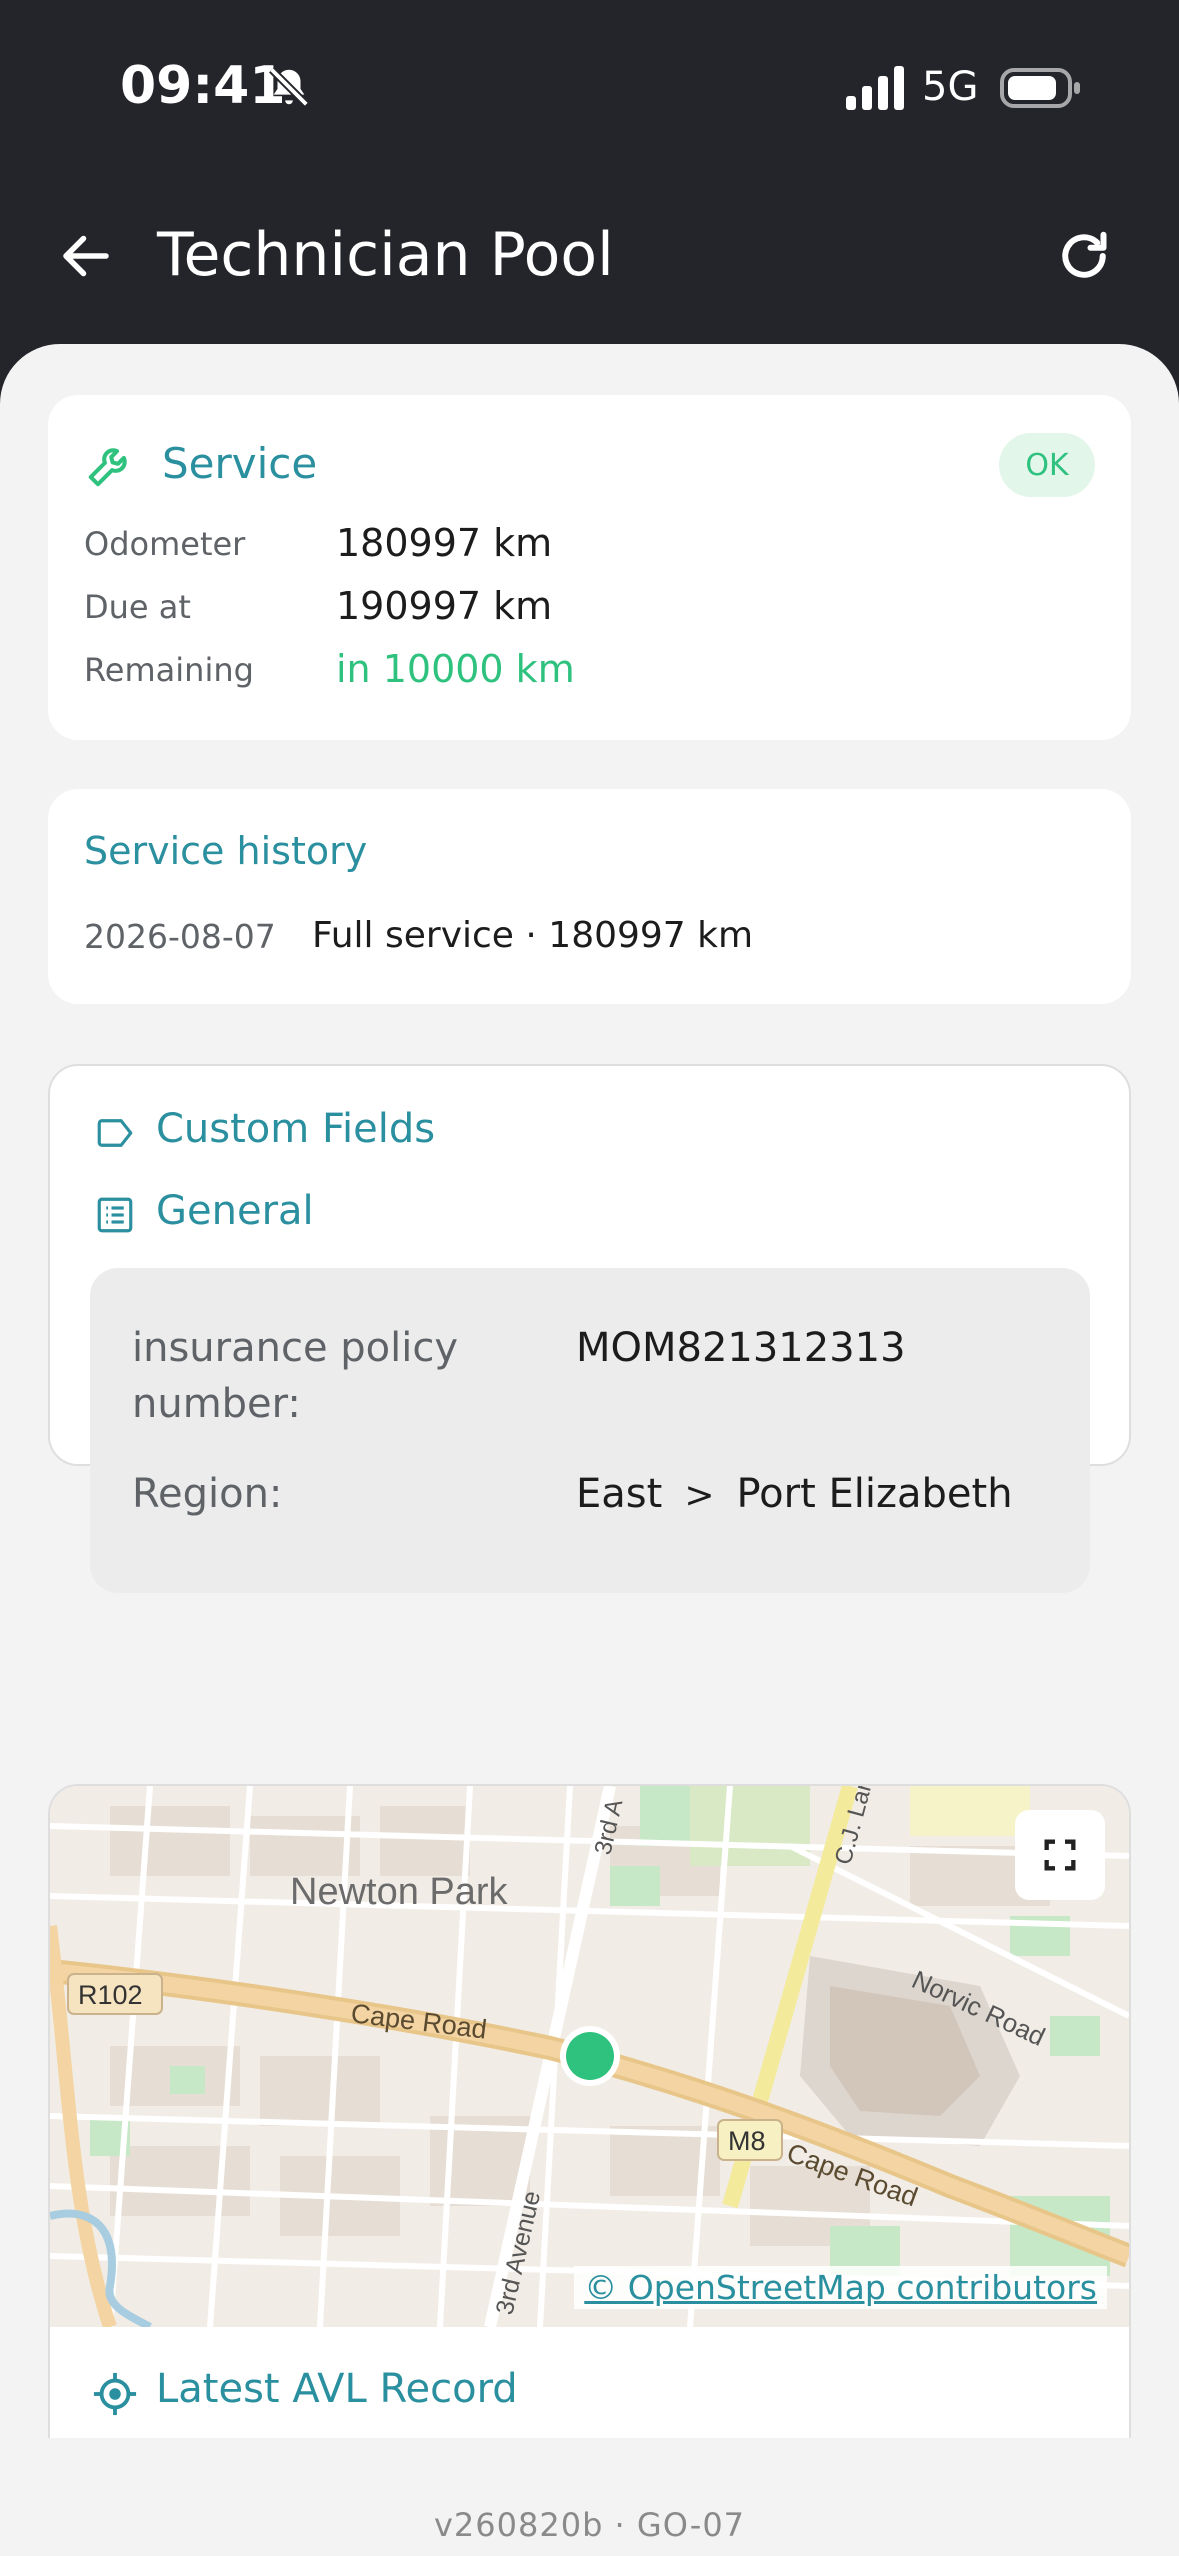 This screenshot has height=2556, width=1179. Describe the element at coordinates (455, 669) in the screenshot. I see `remaining-value: in 10000 km` at that location.